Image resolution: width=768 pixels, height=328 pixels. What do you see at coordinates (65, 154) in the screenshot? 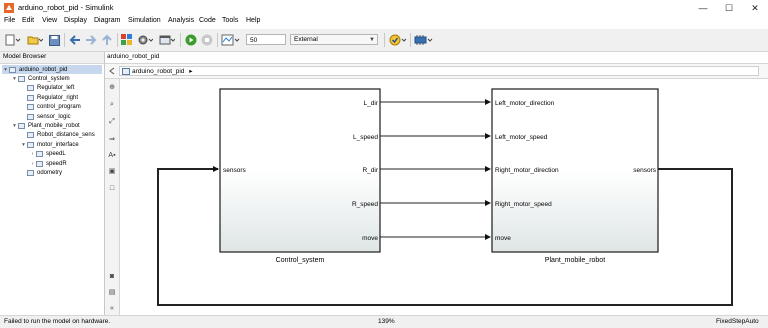
I see `tree-item: › speedL` at bounding box center [65, 154].